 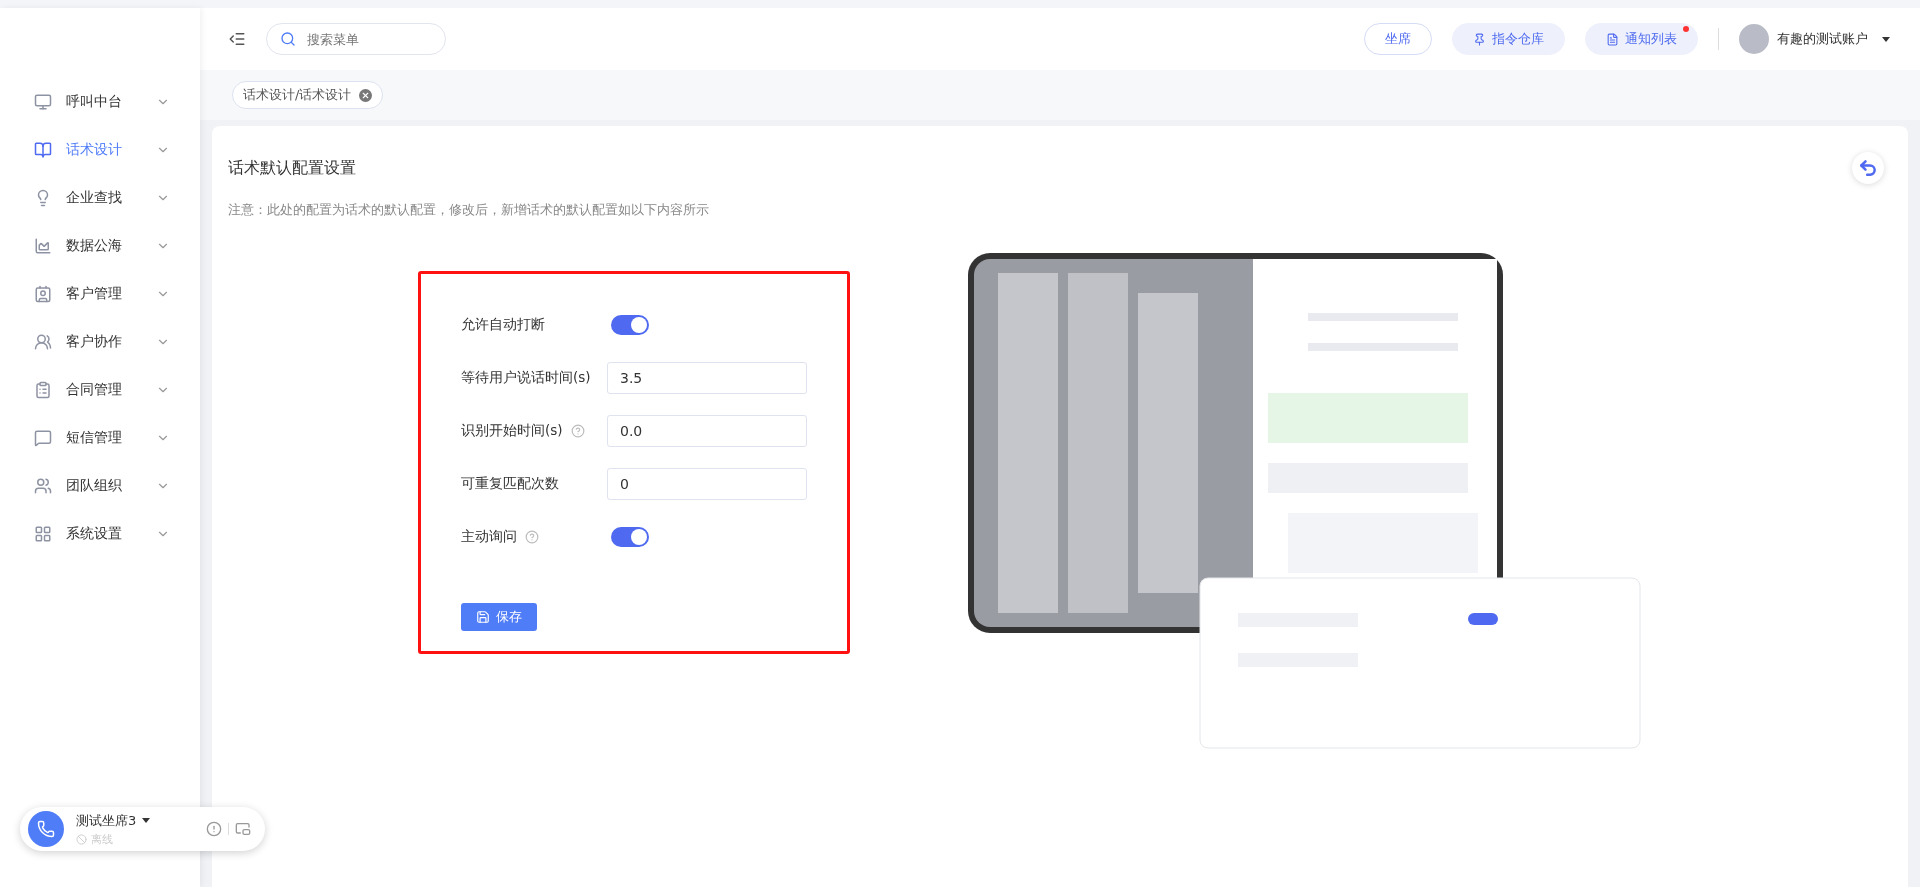 I want to click on page-title: 话术默认配置设置, so click(x=292, y=168).